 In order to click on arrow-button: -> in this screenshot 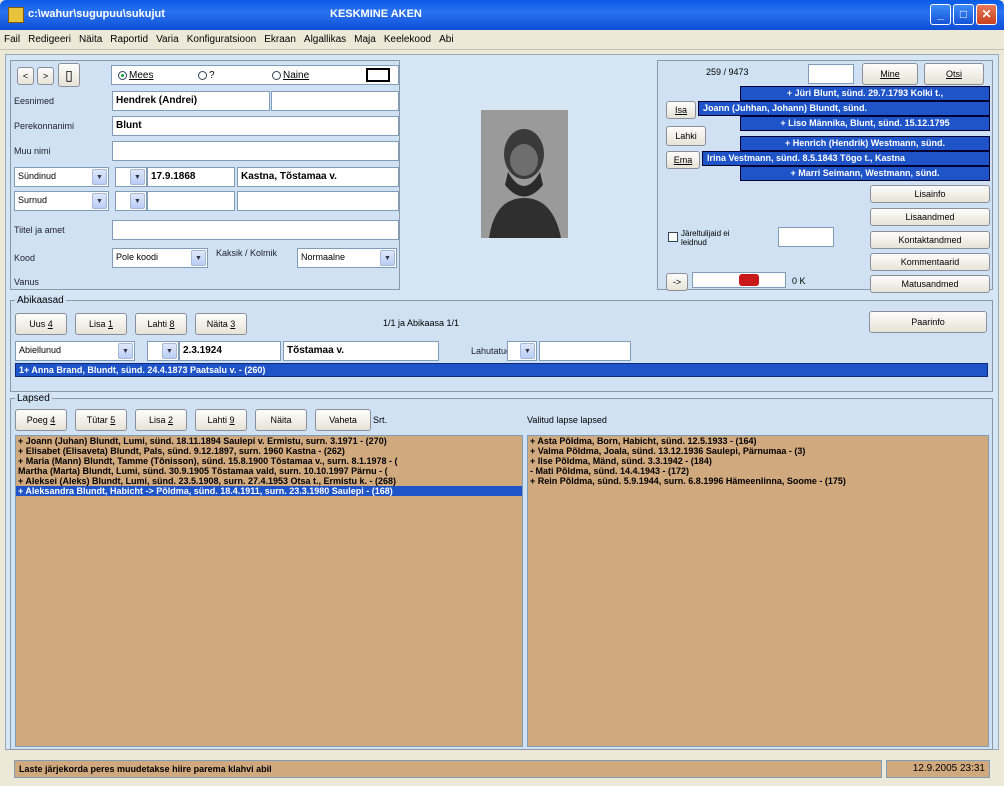, I will do `click(677, 282)`.